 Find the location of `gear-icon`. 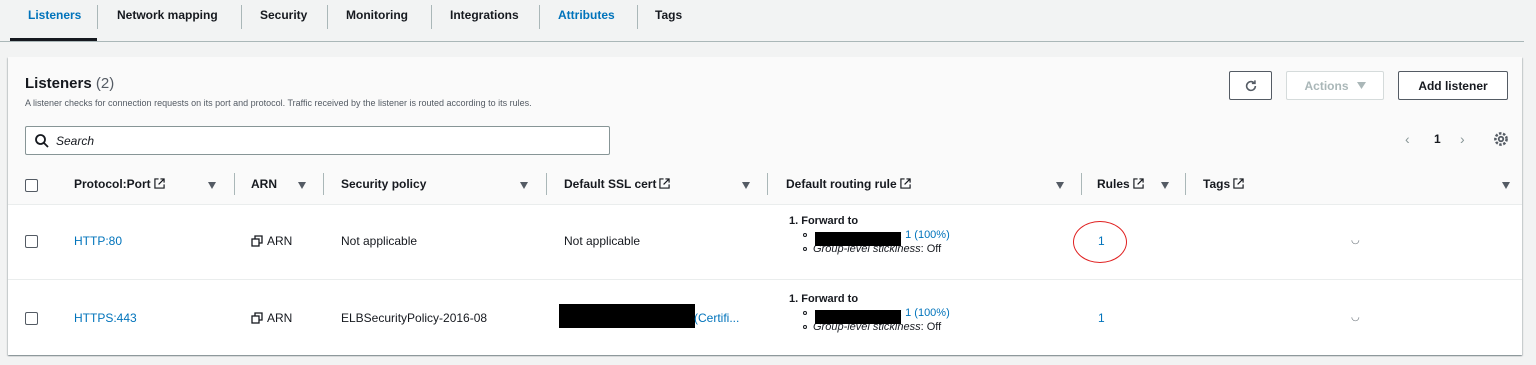

gear-icon is located at coordinates (1501, 139).